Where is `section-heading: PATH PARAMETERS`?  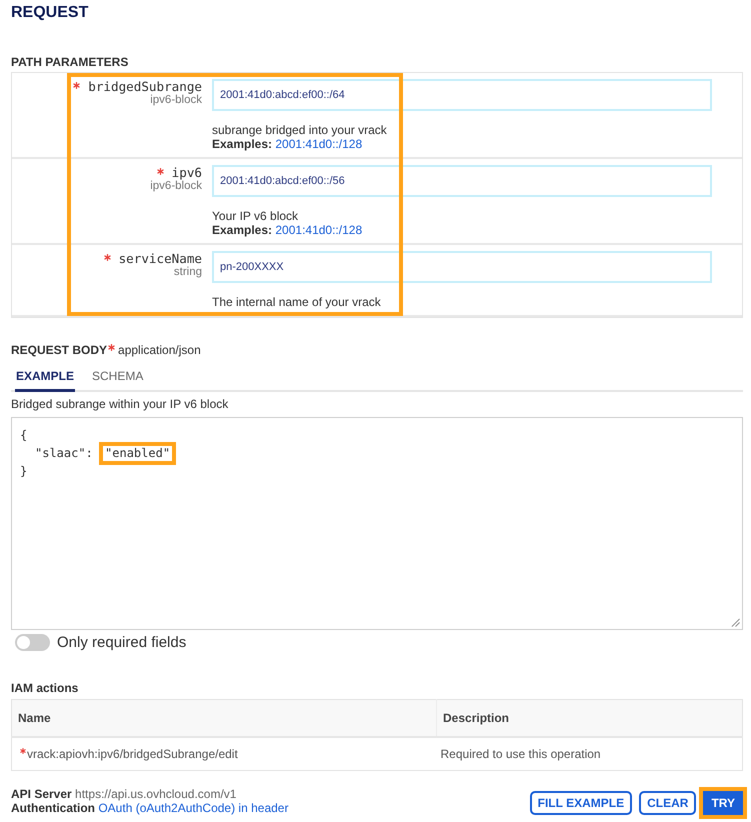 section-heading: PATH PARAMETERS is located at coordinates (70, 62).